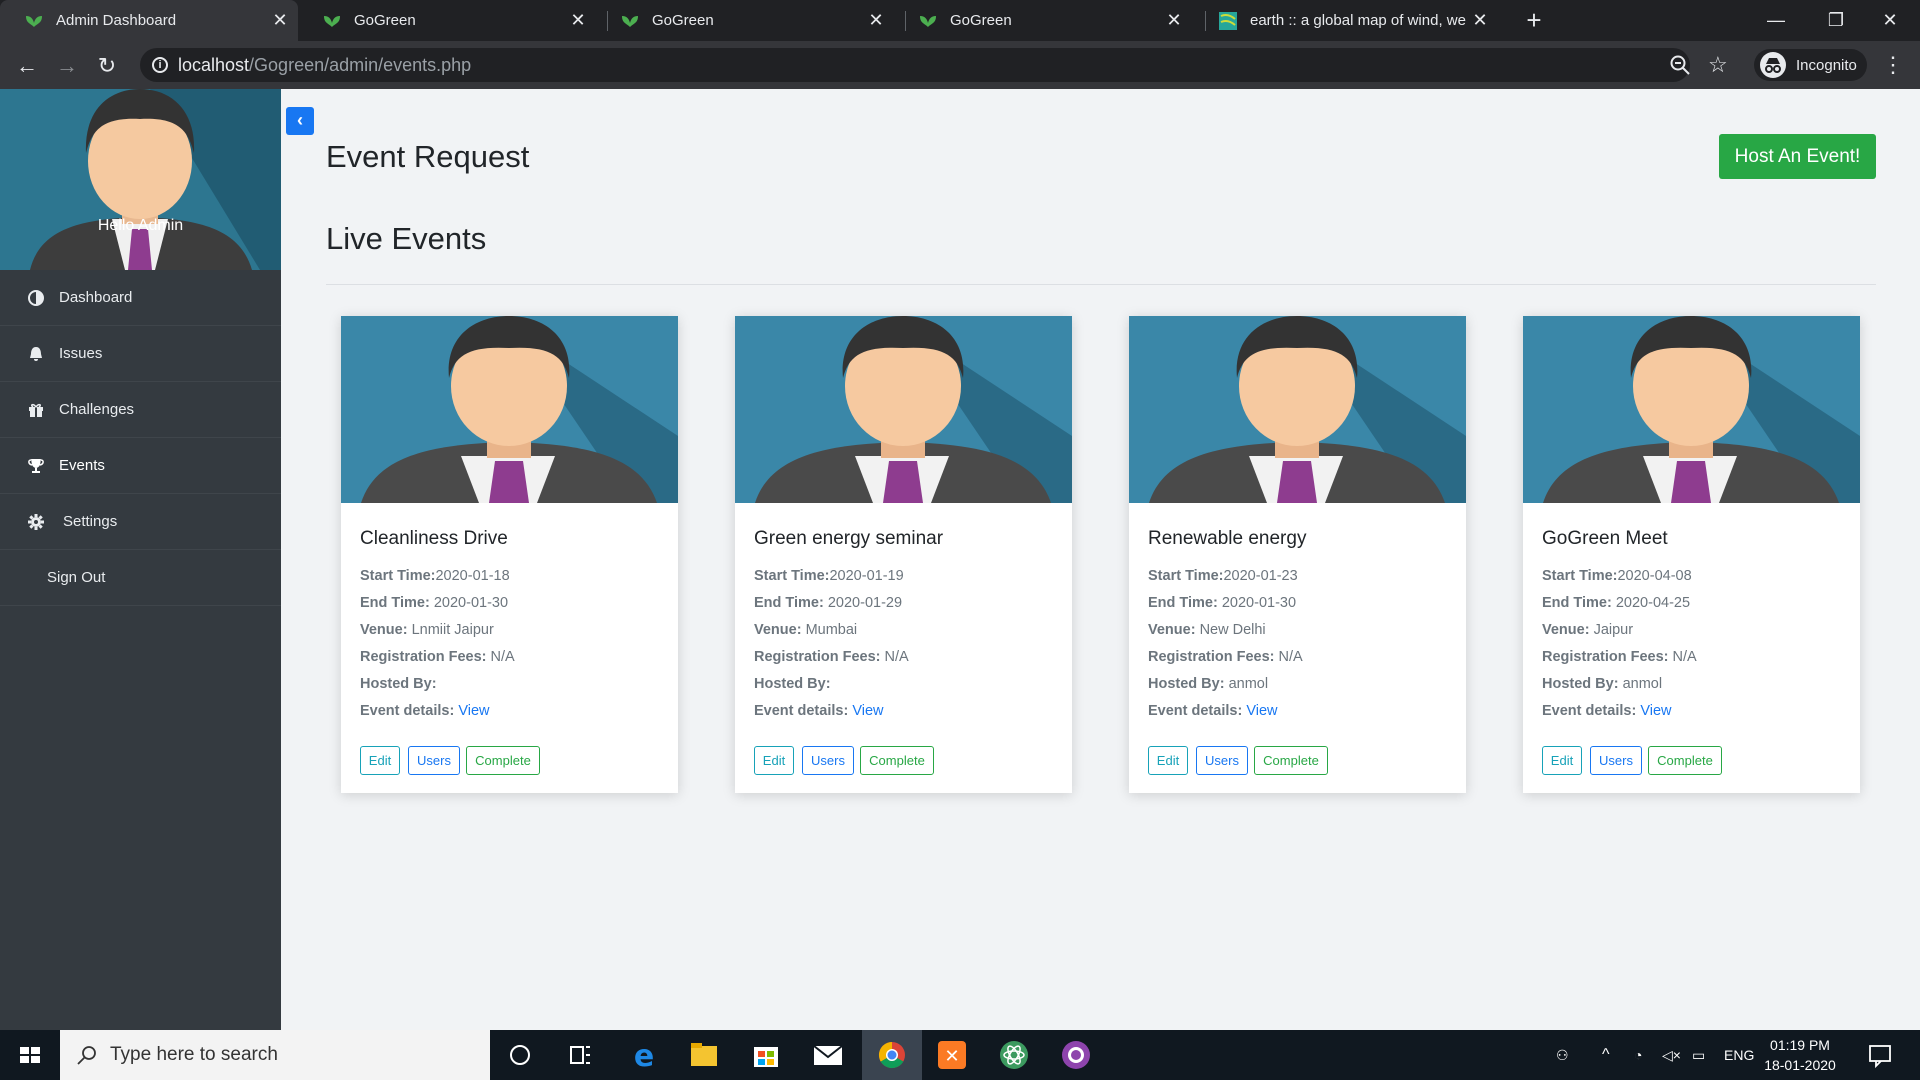  What do you see at coordinates (30, 1055) in the screenshot?
I see `windows-start-icon` at bounding box center [30, 1055].